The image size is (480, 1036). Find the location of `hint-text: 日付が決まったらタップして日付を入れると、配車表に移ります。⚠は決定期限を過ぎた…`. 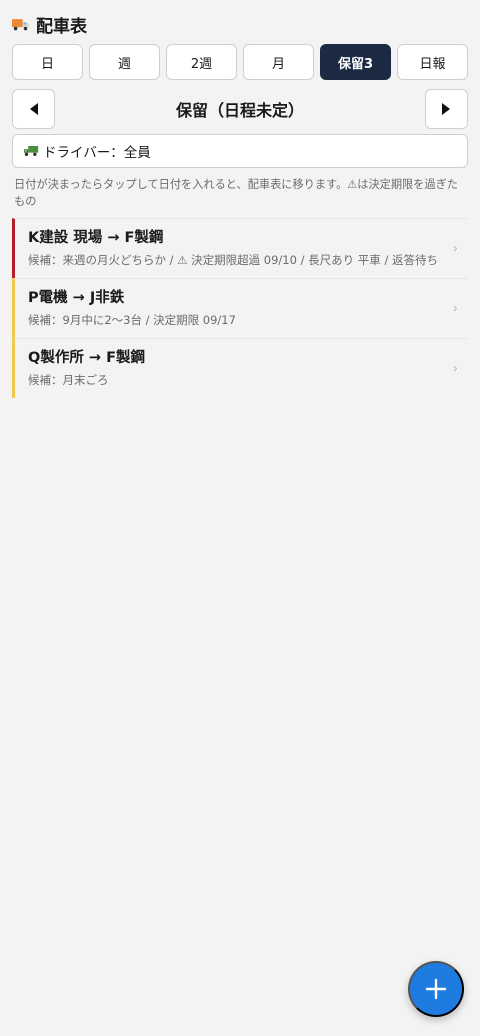

hint-text: 日付が決まったらタップして日付を入れると、配車表に移ります。⚠は決定期限を過ぎた… is located at coordinates (236, 193).